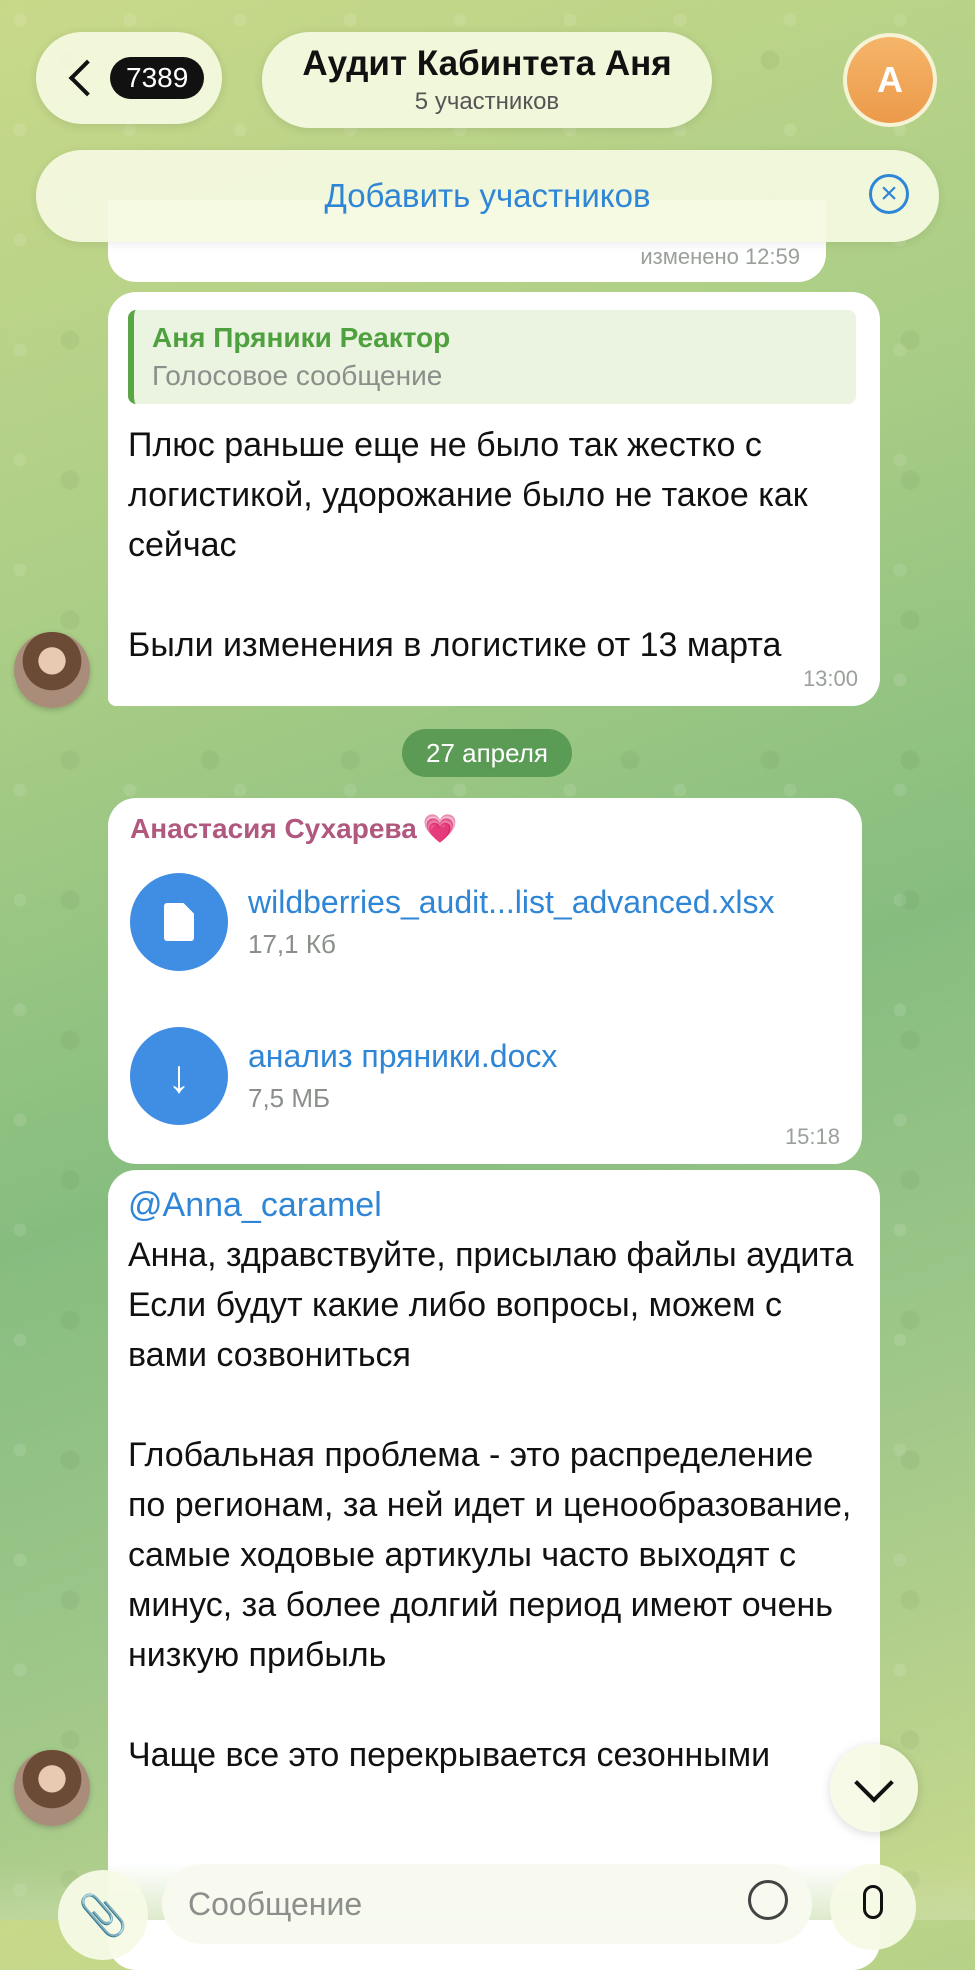  What do you see at coordinates (289, 1098) in the screenshot?
I see `file-size: 7,5 МБ` at bounding box center [289, 1098].